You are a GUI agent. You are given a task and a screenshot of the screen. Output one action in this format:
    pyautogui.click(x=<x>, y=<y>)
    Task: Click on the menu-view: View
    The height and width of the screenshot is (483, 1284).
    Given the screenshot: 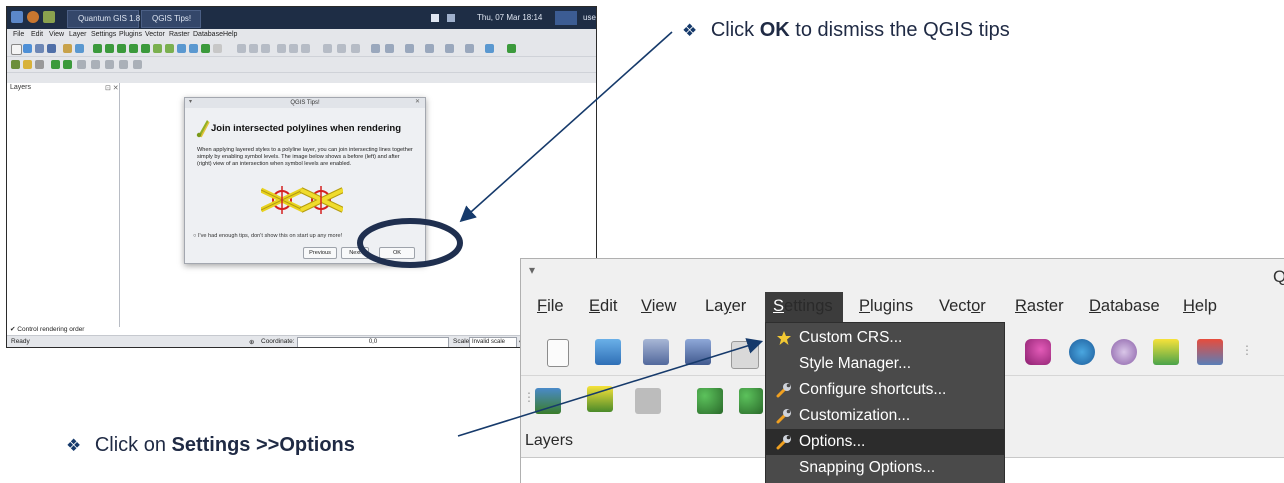 What is the action you would take?
    pyautogui.click(x=56, y=34)
    